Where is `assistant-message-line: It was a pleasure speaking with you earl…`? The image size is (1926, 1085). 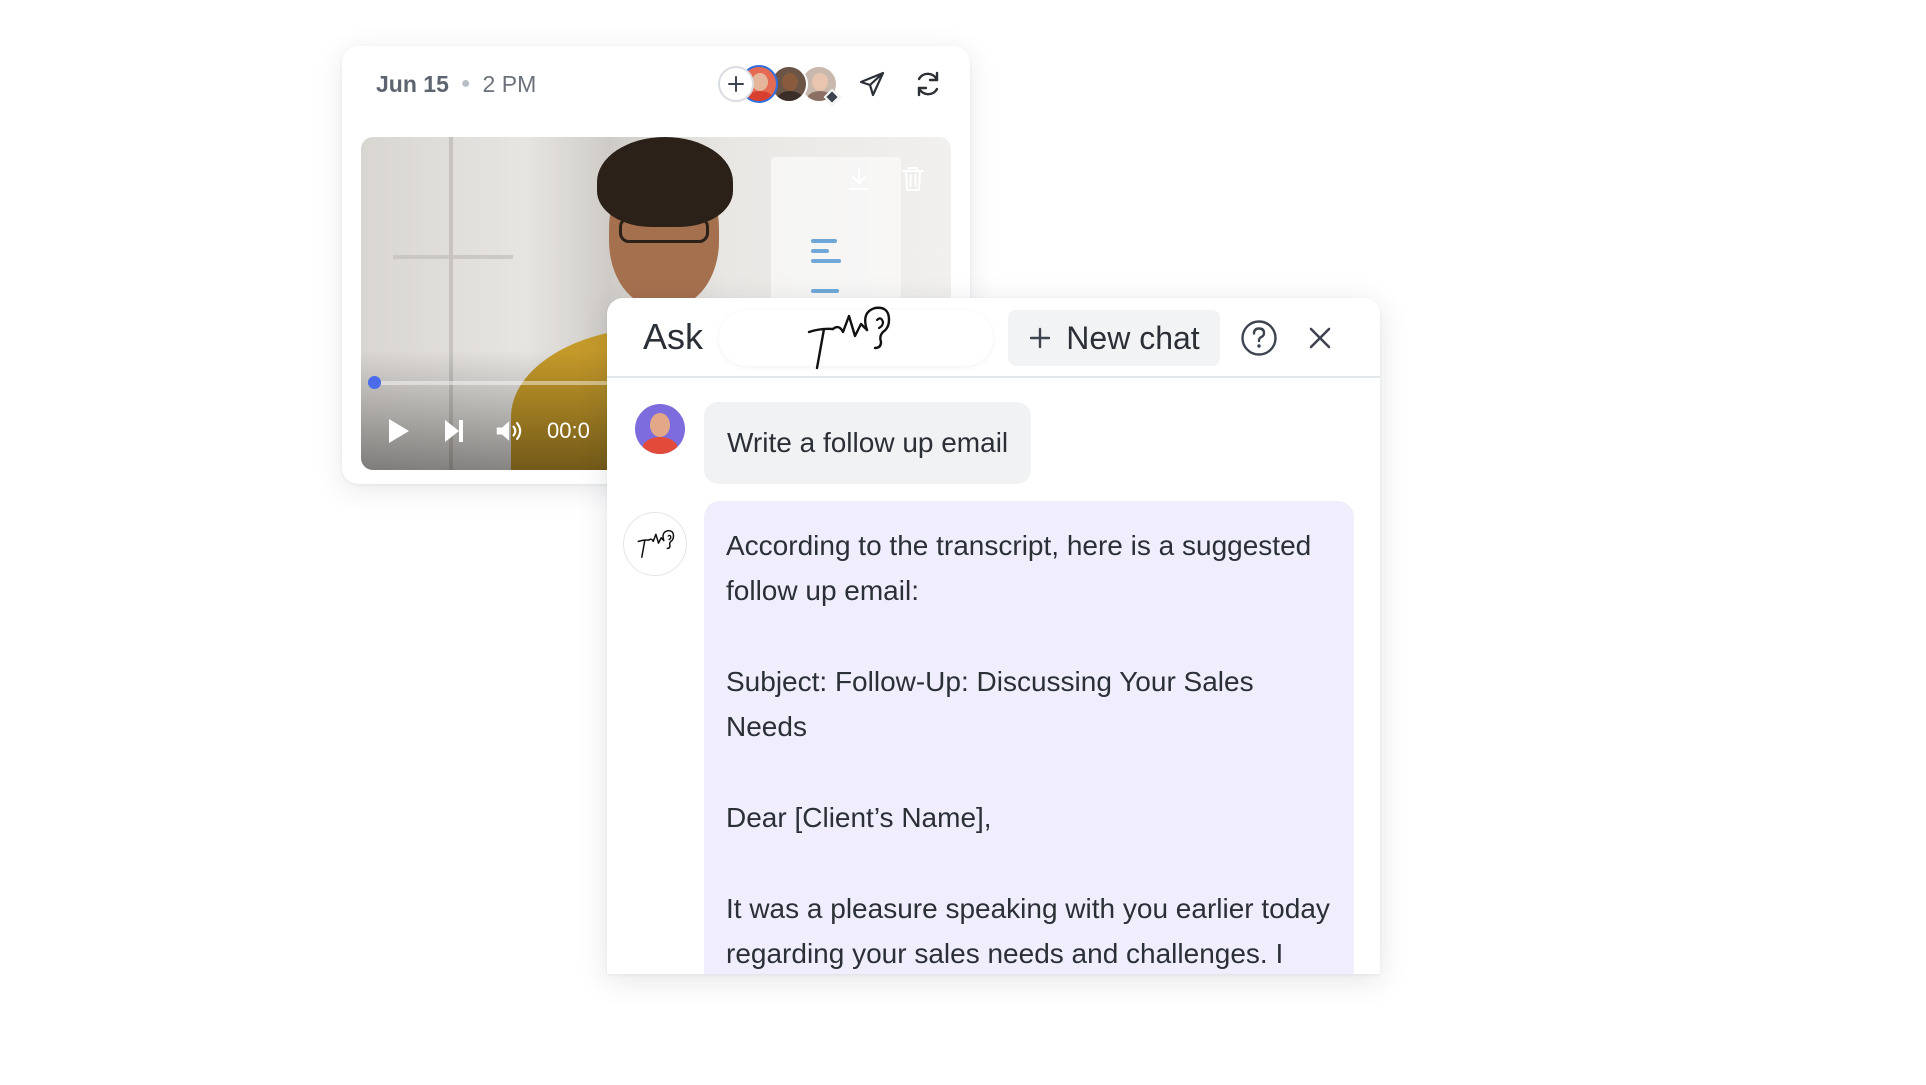 assistant-message-line: It was a pleasure speaking with you earl… is located at coordinates (1028, 931).